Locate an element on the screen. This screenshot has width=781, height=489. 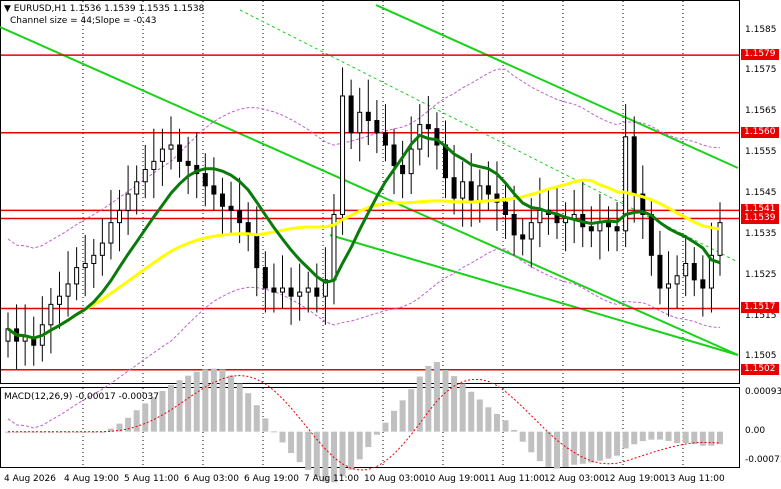
price-axis-label: 1.1575 is located at coordinates (761, 70).